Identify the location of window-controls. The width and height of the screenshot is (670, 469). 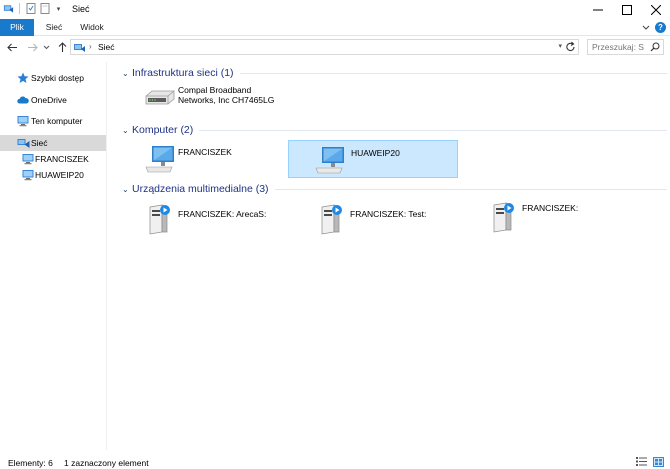
(626, 9).